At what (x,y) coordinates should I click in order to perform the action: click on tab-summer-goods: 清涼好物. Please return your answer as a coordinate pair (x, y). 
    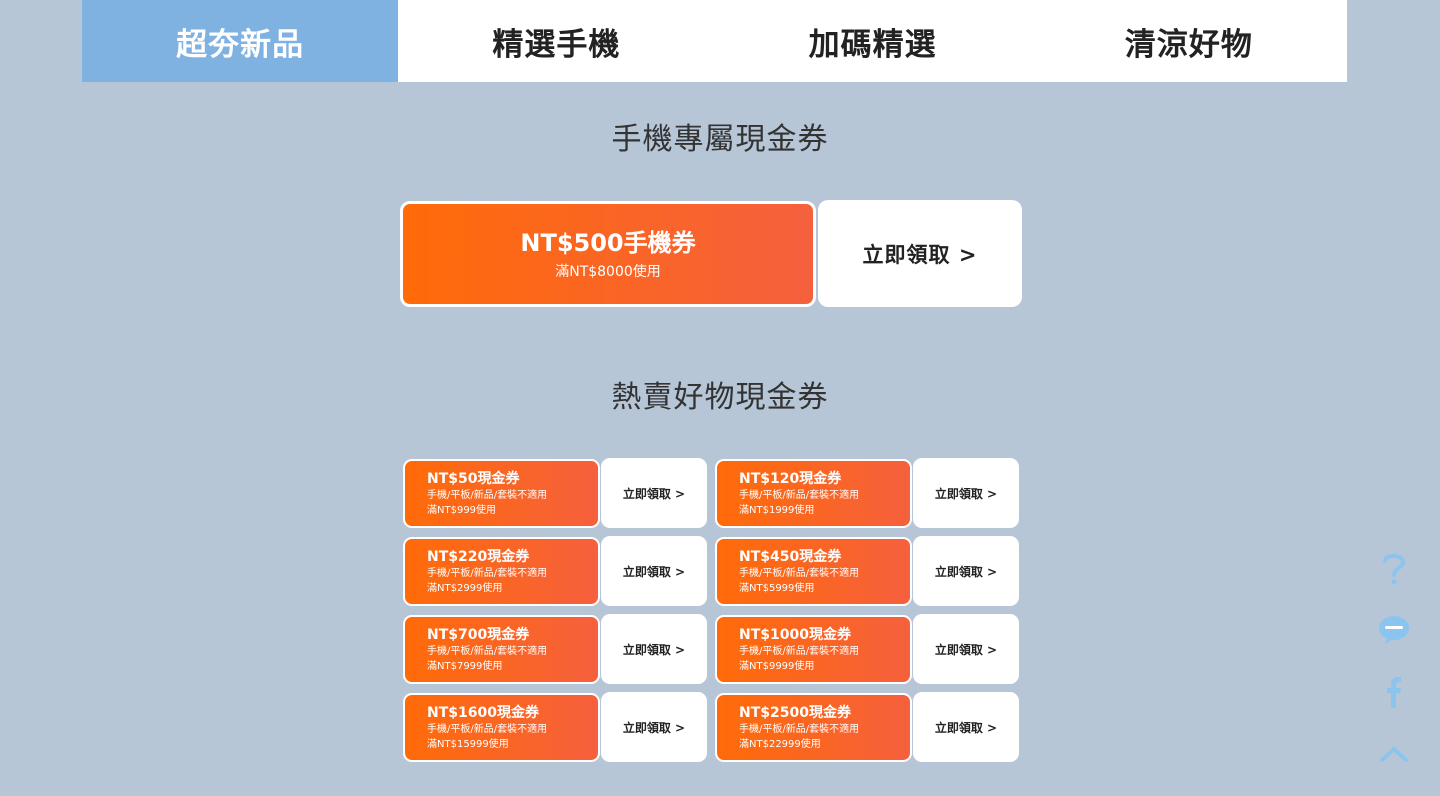
    Looking at the image, I should click on (1189, 41).